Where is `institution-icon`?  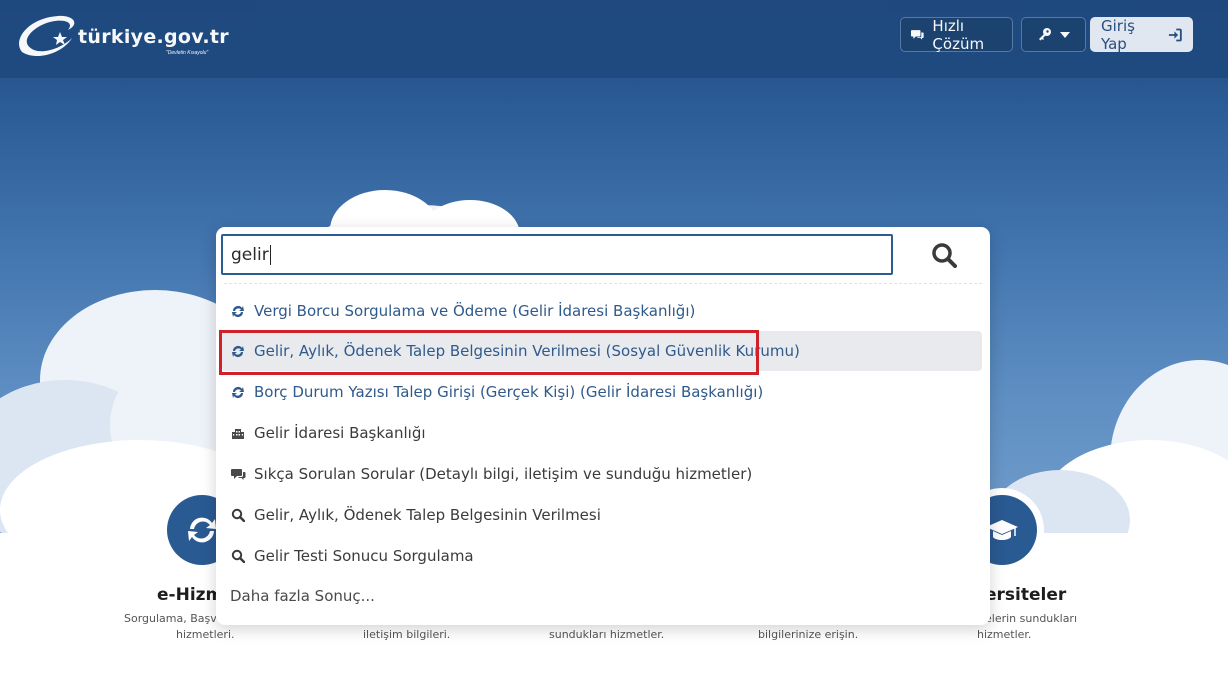 institution-icon is located at coordinates (238, 433).